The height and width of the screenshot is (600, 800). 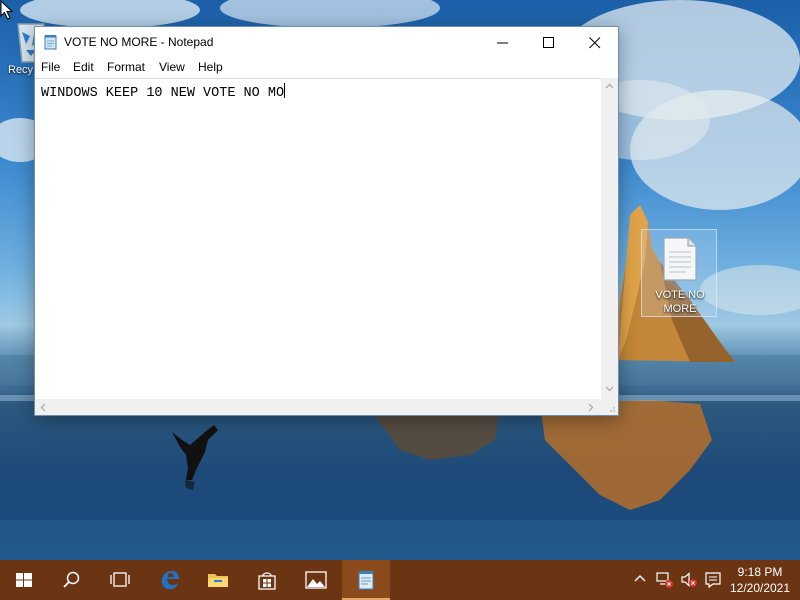 I want to click on menu-view: View, so click(x=172, y=67).